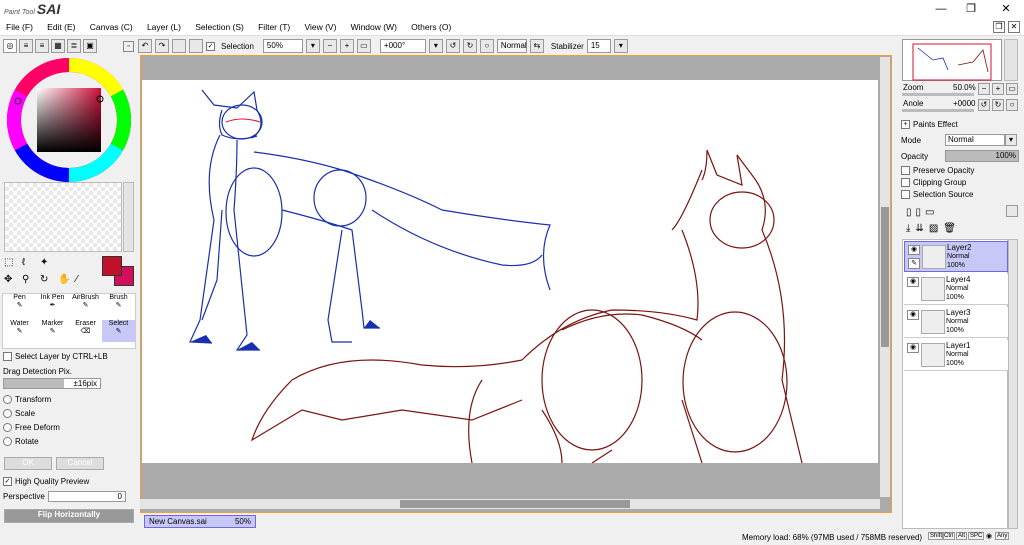 The height and width of the screenshot is (545, 1024). I want to click on tool-marker: Marker ✎, so click(52, 331).